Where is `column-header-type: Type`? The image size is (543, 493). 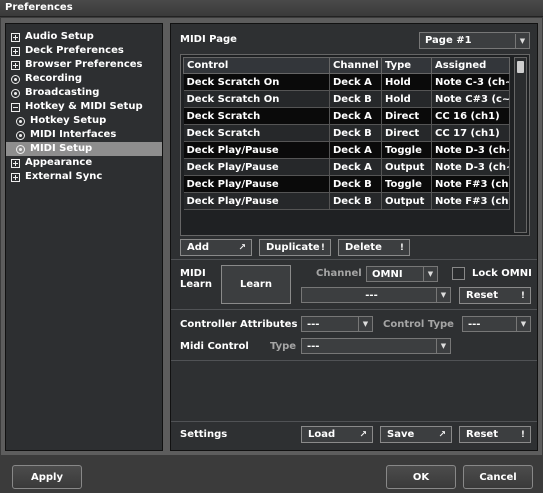 column-header-type: Type is located at coordinates (406, 65).